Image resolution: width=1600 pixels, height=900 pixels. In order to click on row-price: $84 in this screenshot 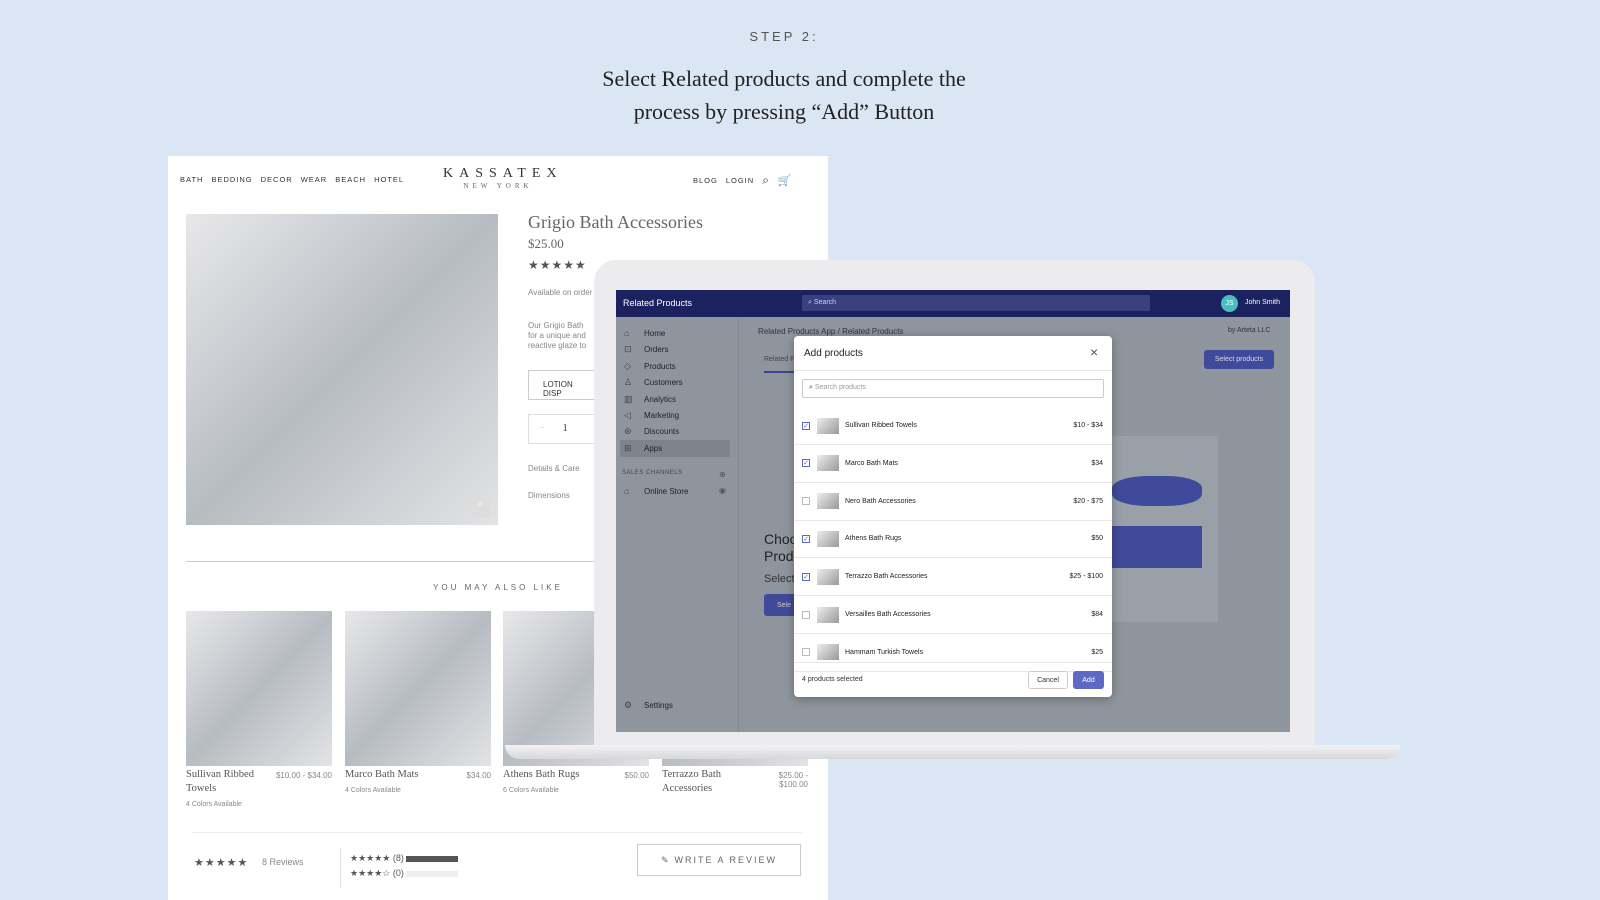, I will do `click(1097, 614)`.